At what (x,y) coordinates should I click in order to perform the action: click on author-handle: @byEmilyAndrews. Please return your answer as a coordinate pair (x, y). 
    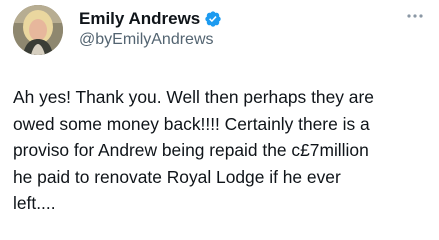
    Looking at the image, I should click on (146, 40).